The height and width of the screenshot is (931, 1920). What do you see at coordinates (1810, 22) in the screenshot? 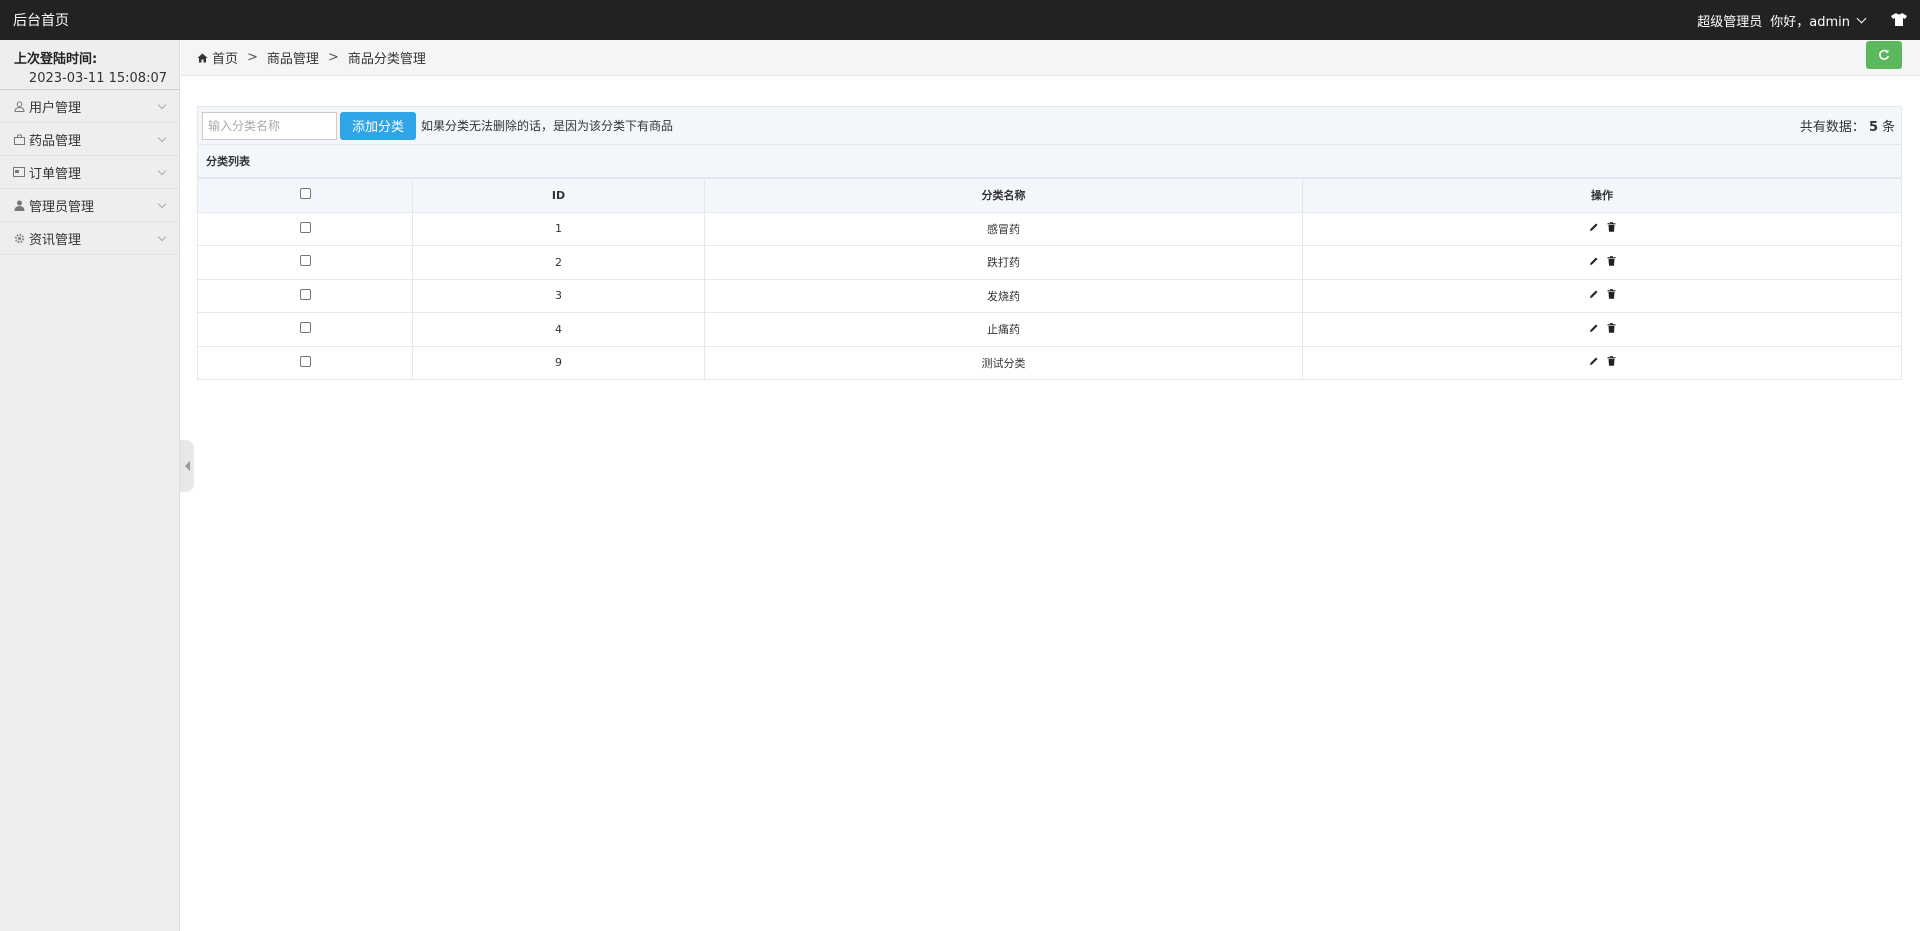
I see `user-greeting: 你好，admin` at bounding box center [1810, 22].